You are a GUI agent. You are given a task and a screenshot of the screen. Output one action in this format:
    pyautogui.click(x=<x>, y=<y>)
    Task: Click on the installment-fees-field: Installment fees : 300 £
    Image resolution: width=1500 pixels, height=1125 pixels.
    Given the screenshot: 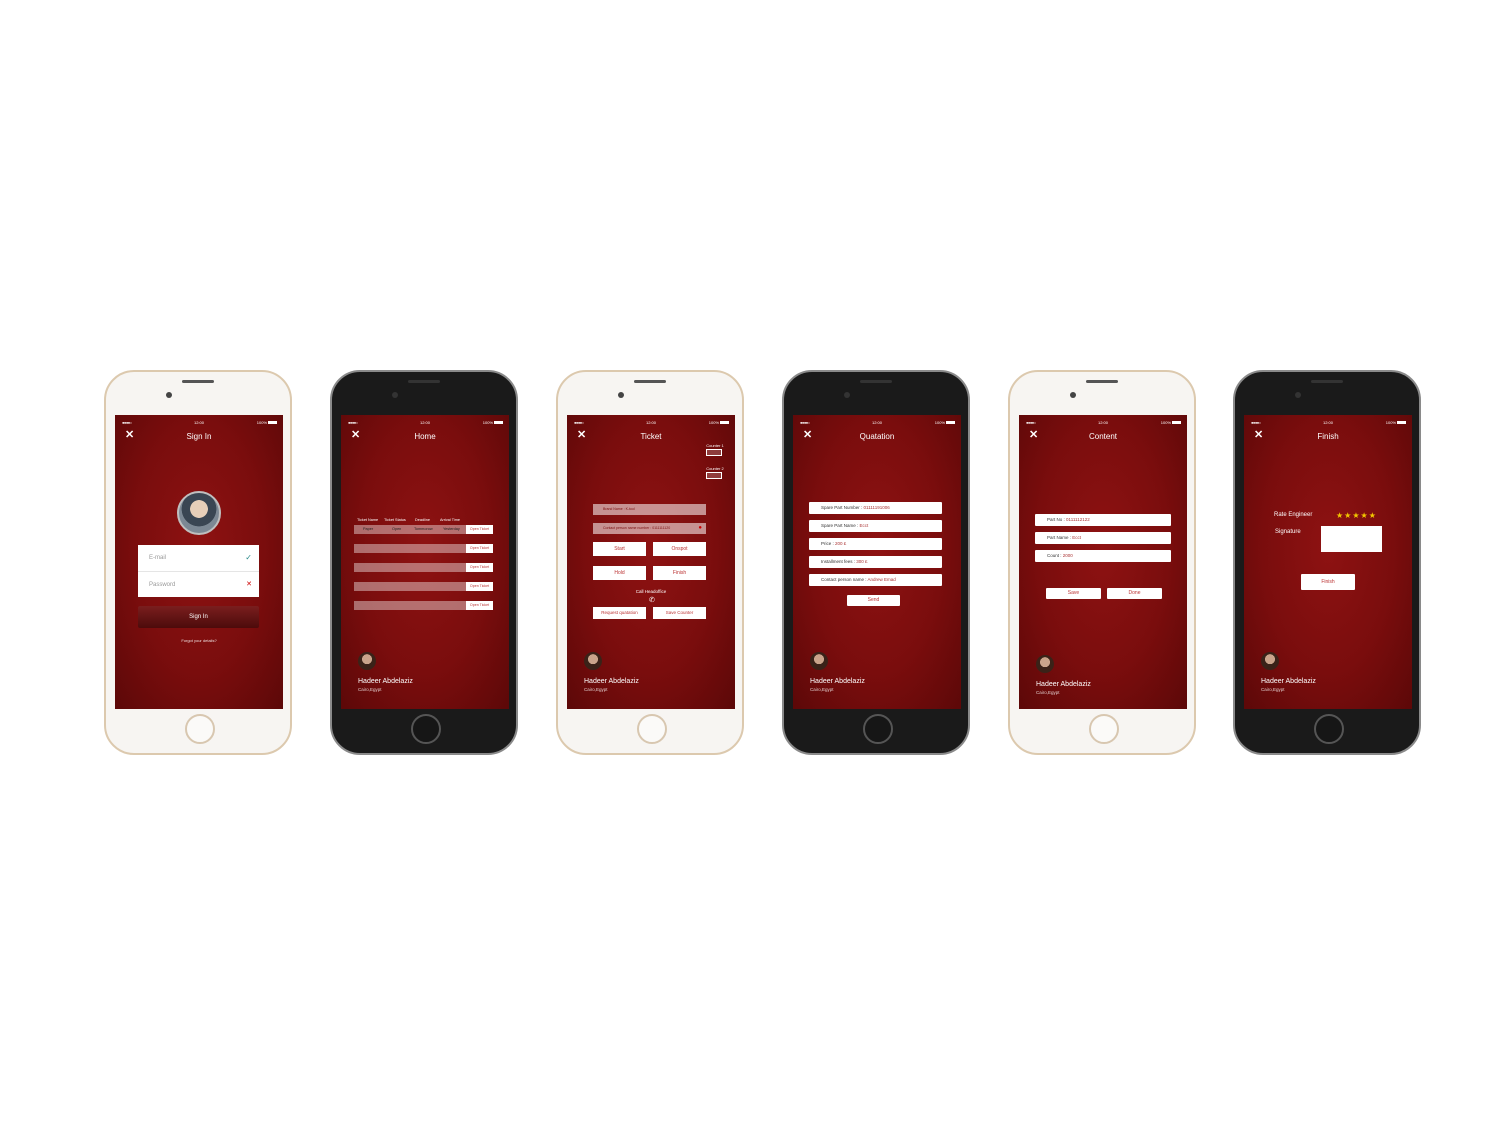 What is the action you would take?
    pyautogui.click(x=875, y=562)
    